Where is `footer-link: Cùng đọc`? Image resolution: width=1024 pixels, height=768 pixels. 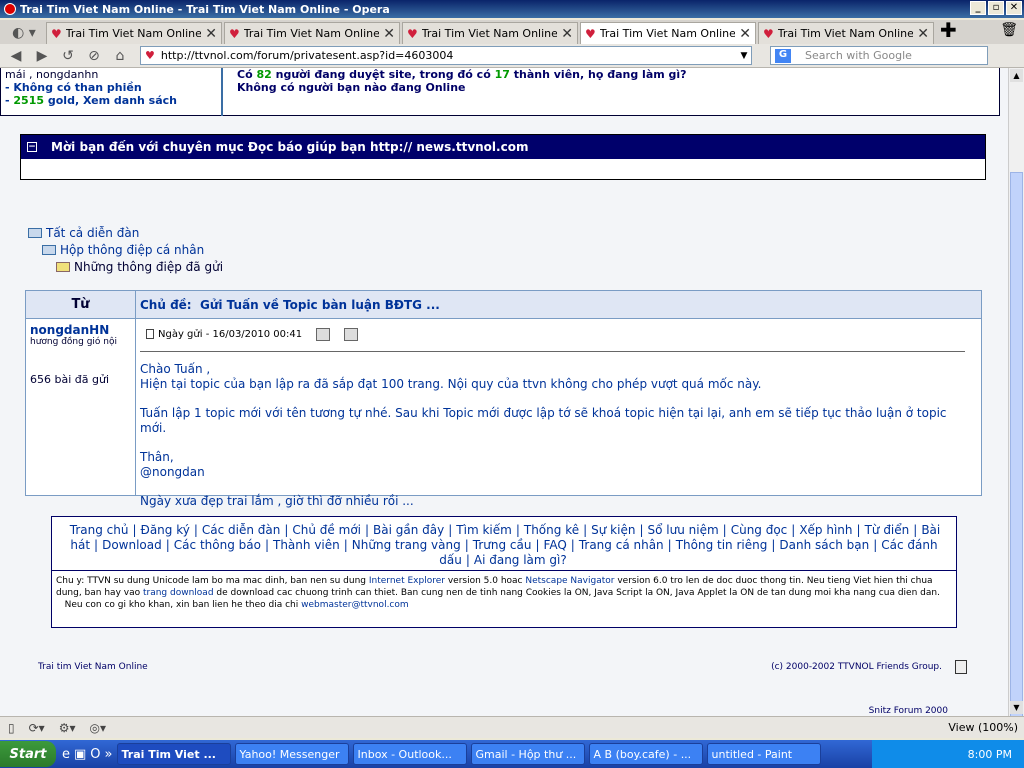 footer-link: Cùng đọc is located at coordinates (759, 530).